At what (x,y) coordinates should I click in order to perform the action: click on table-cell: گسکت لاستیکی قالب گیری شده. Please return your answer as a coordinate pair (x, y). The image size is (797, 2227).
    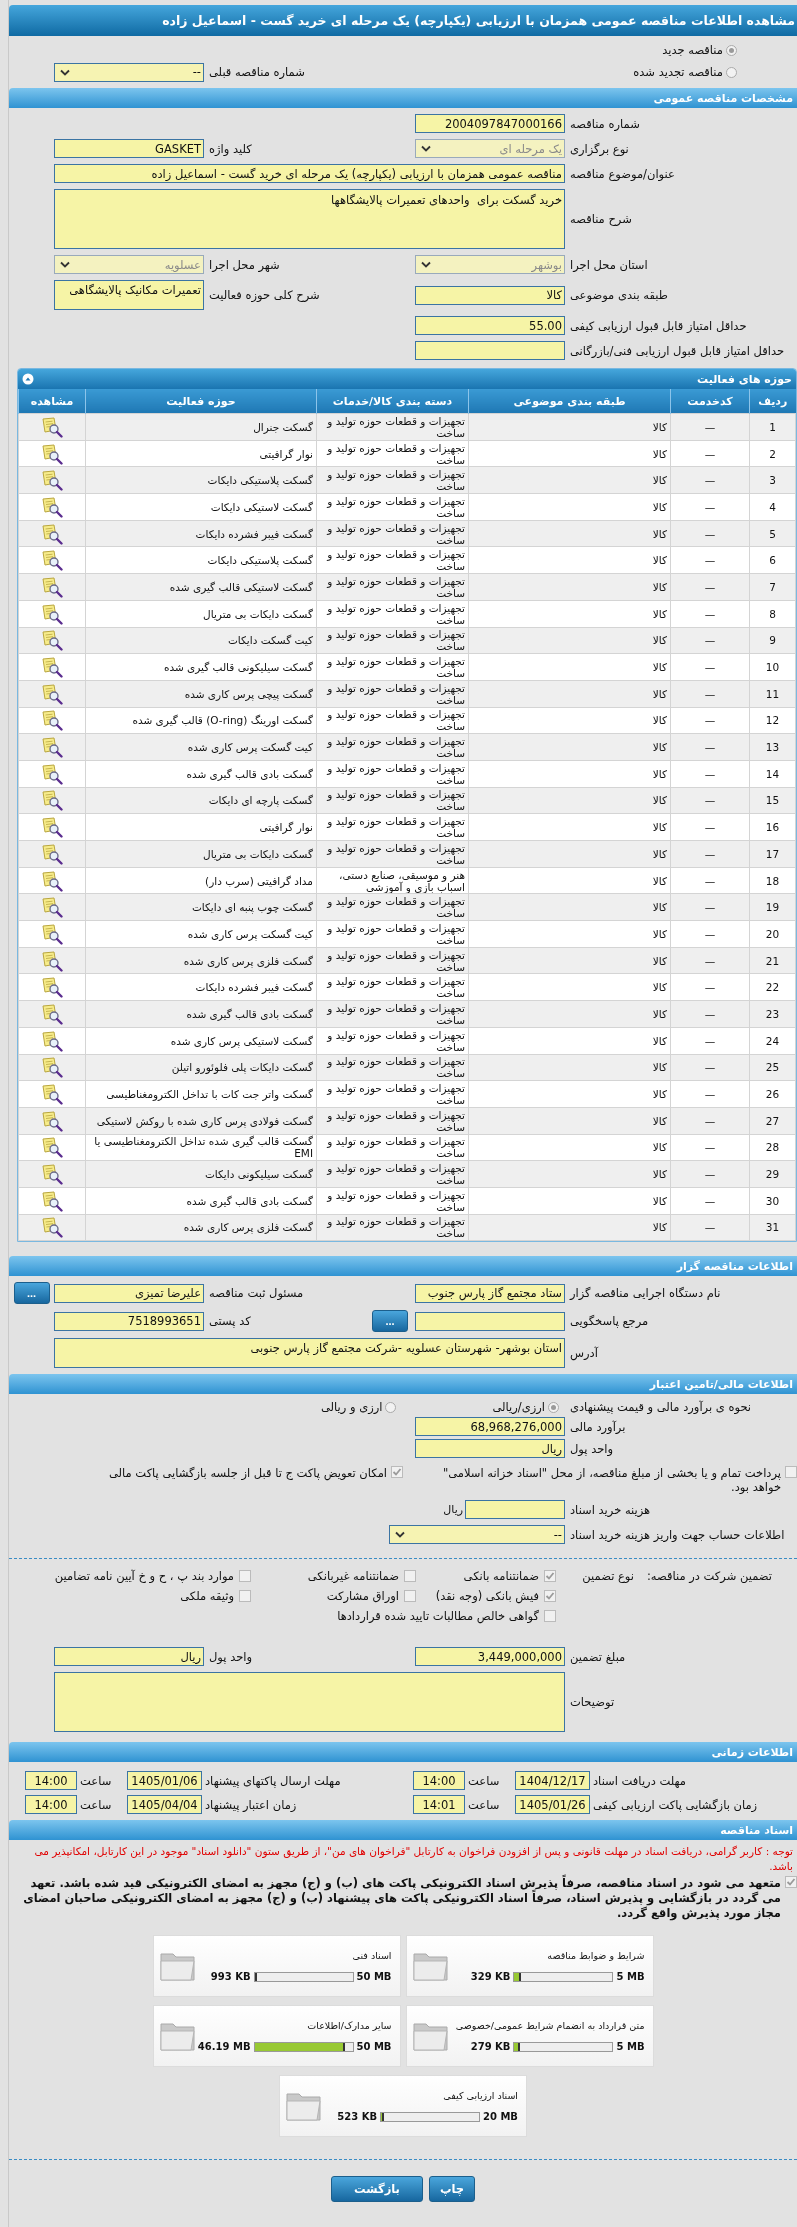
    Looking at the image, I should click on (201, 587).